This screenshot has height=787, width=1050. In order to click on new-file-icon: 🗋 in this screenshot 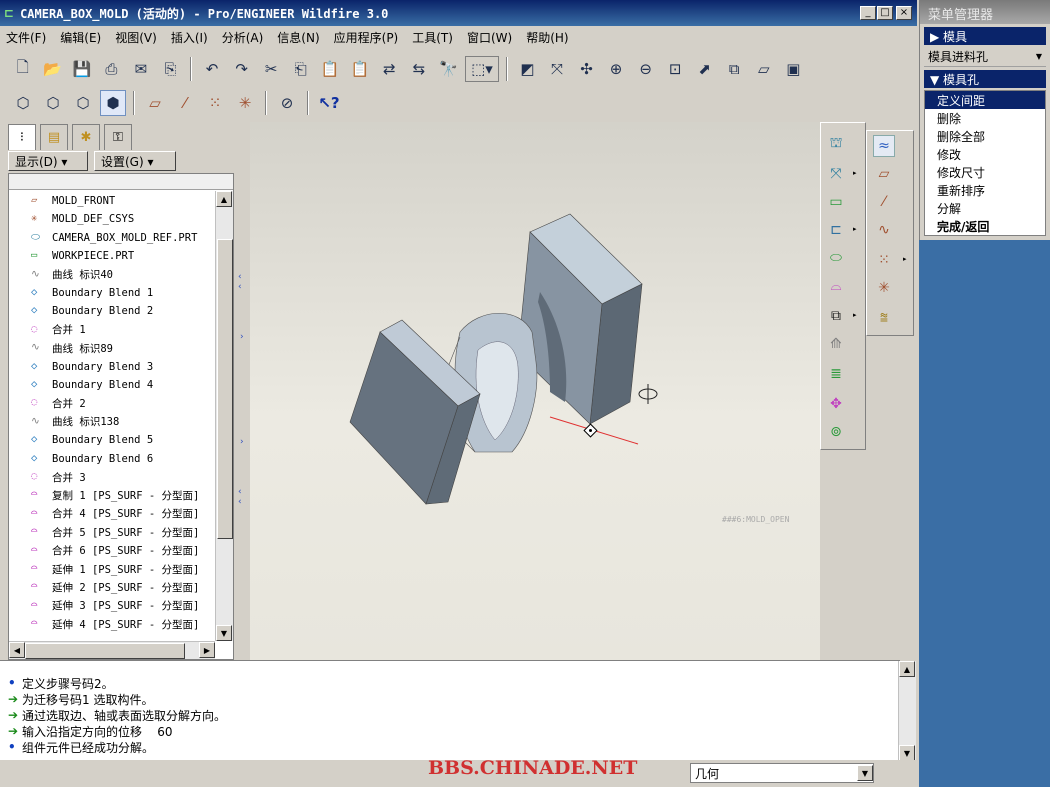, I will do `click(23, 69)`.